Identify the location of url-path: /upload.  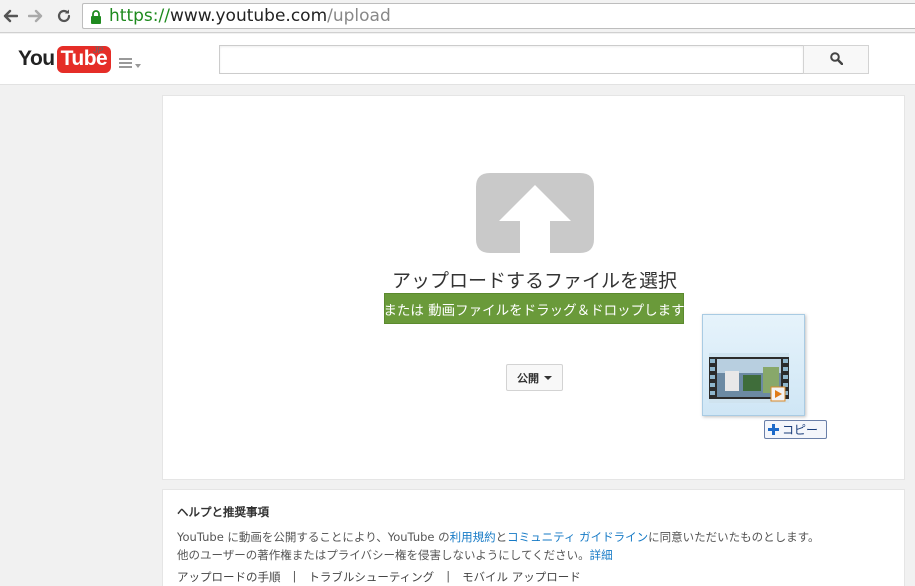
(359, 16).